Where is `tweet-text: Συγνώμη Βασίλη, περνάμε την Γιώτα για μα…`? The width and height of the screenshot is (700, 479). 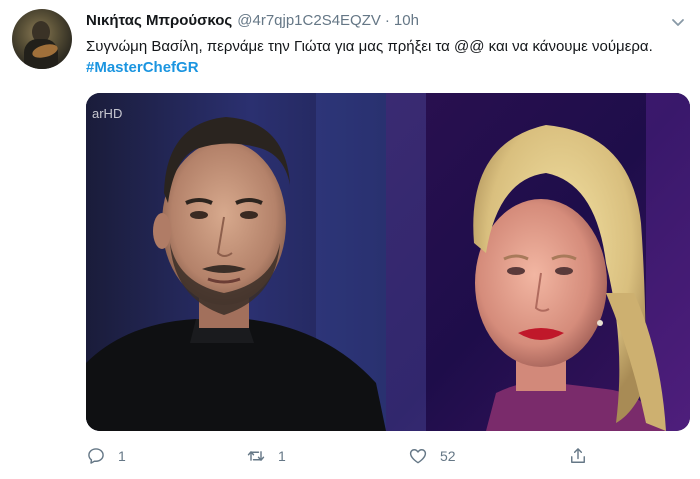 tweet-text: Συγνώμη Βασίλη, περνάμε την Γιώτα για μα… is located at coordinates (386, 57).